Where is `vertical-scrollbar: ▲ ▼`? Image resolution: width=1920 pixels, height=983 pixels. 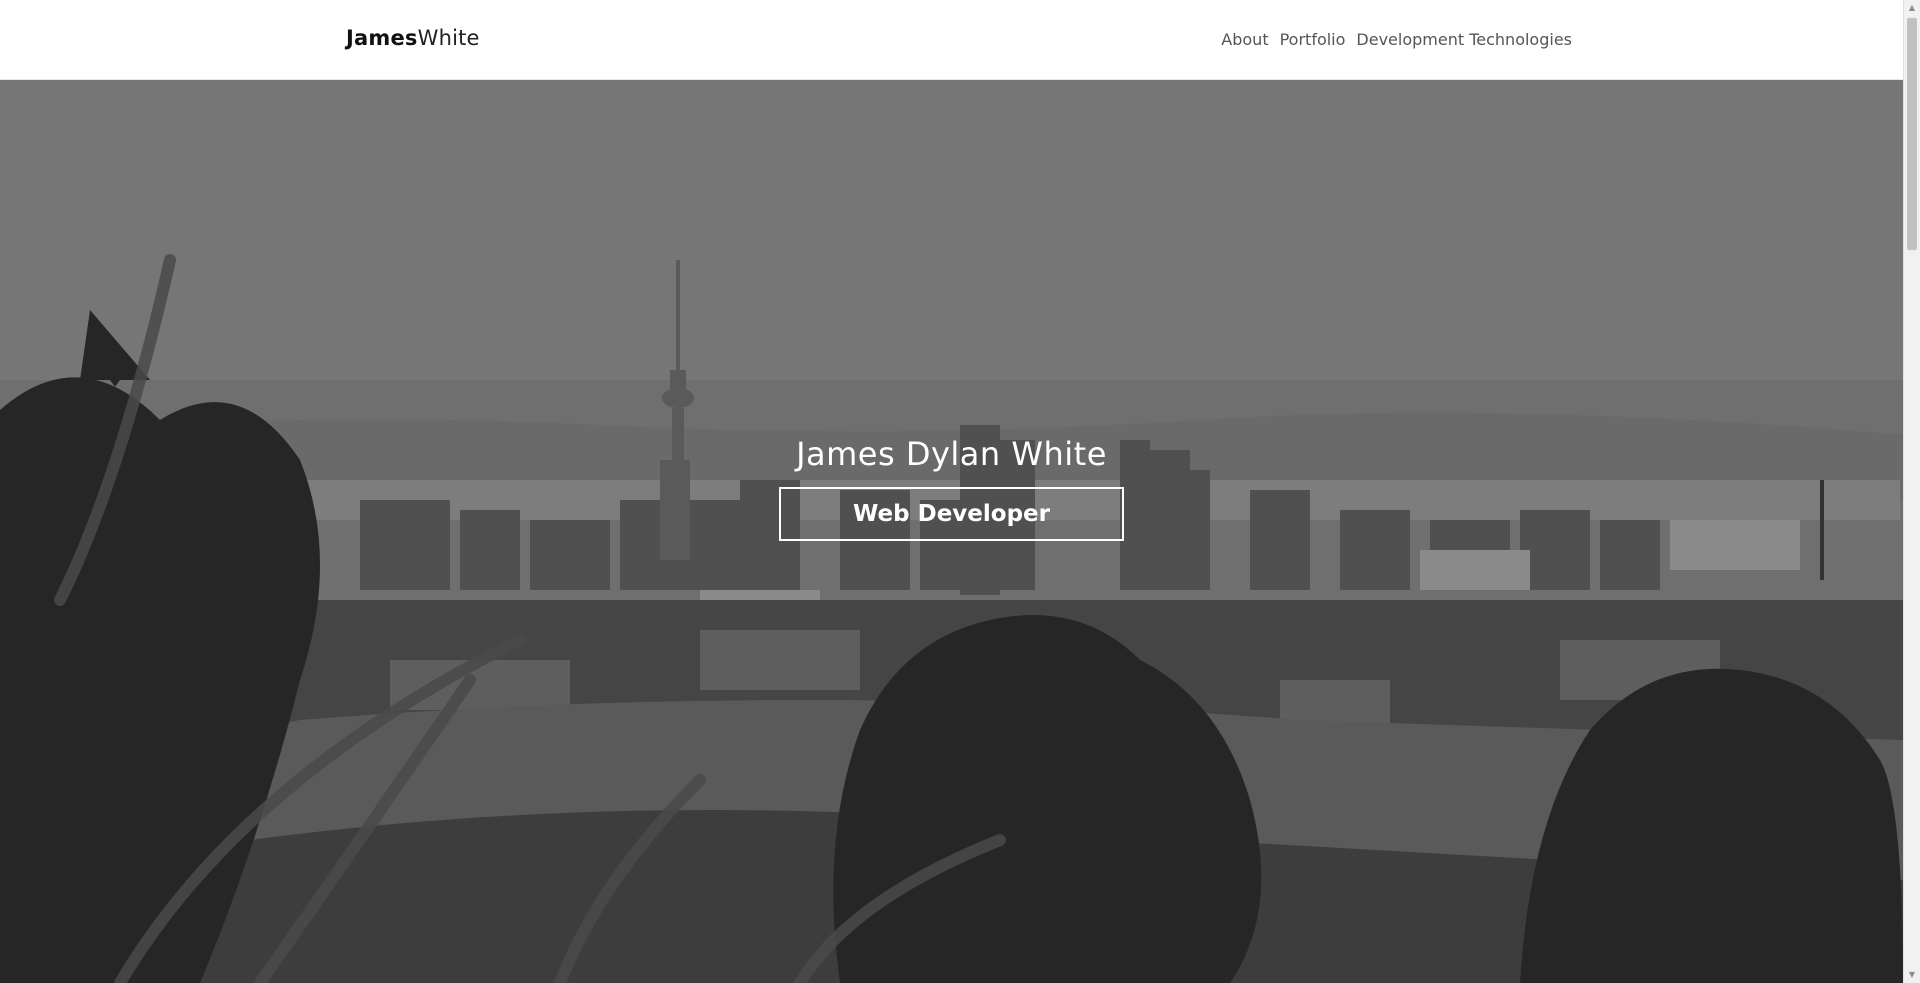 vertical-scrollbar: ▲ ▼ is located at coordinates (1911, 491).